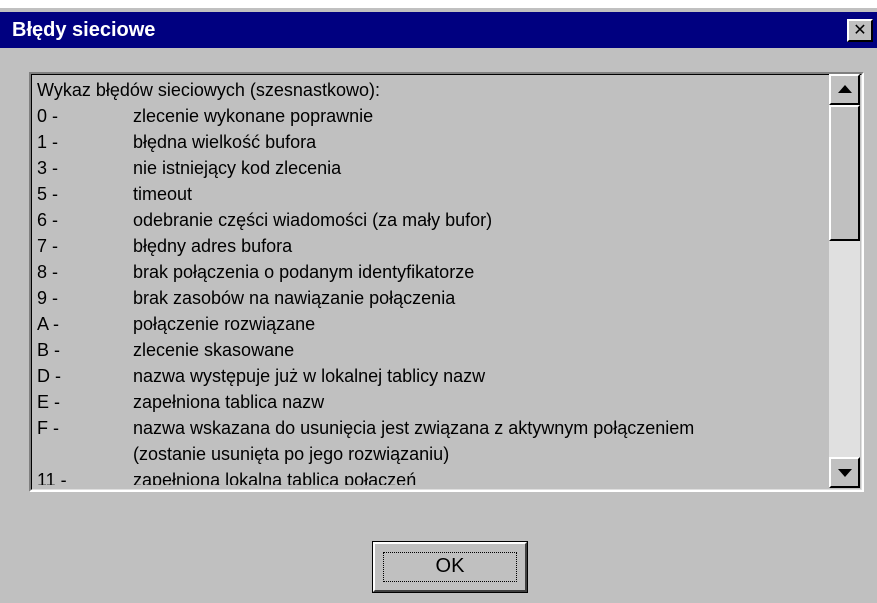  Describe the element at coordinates (48, 168) in the screenshot. I see `error-code: 3 -` at that location.